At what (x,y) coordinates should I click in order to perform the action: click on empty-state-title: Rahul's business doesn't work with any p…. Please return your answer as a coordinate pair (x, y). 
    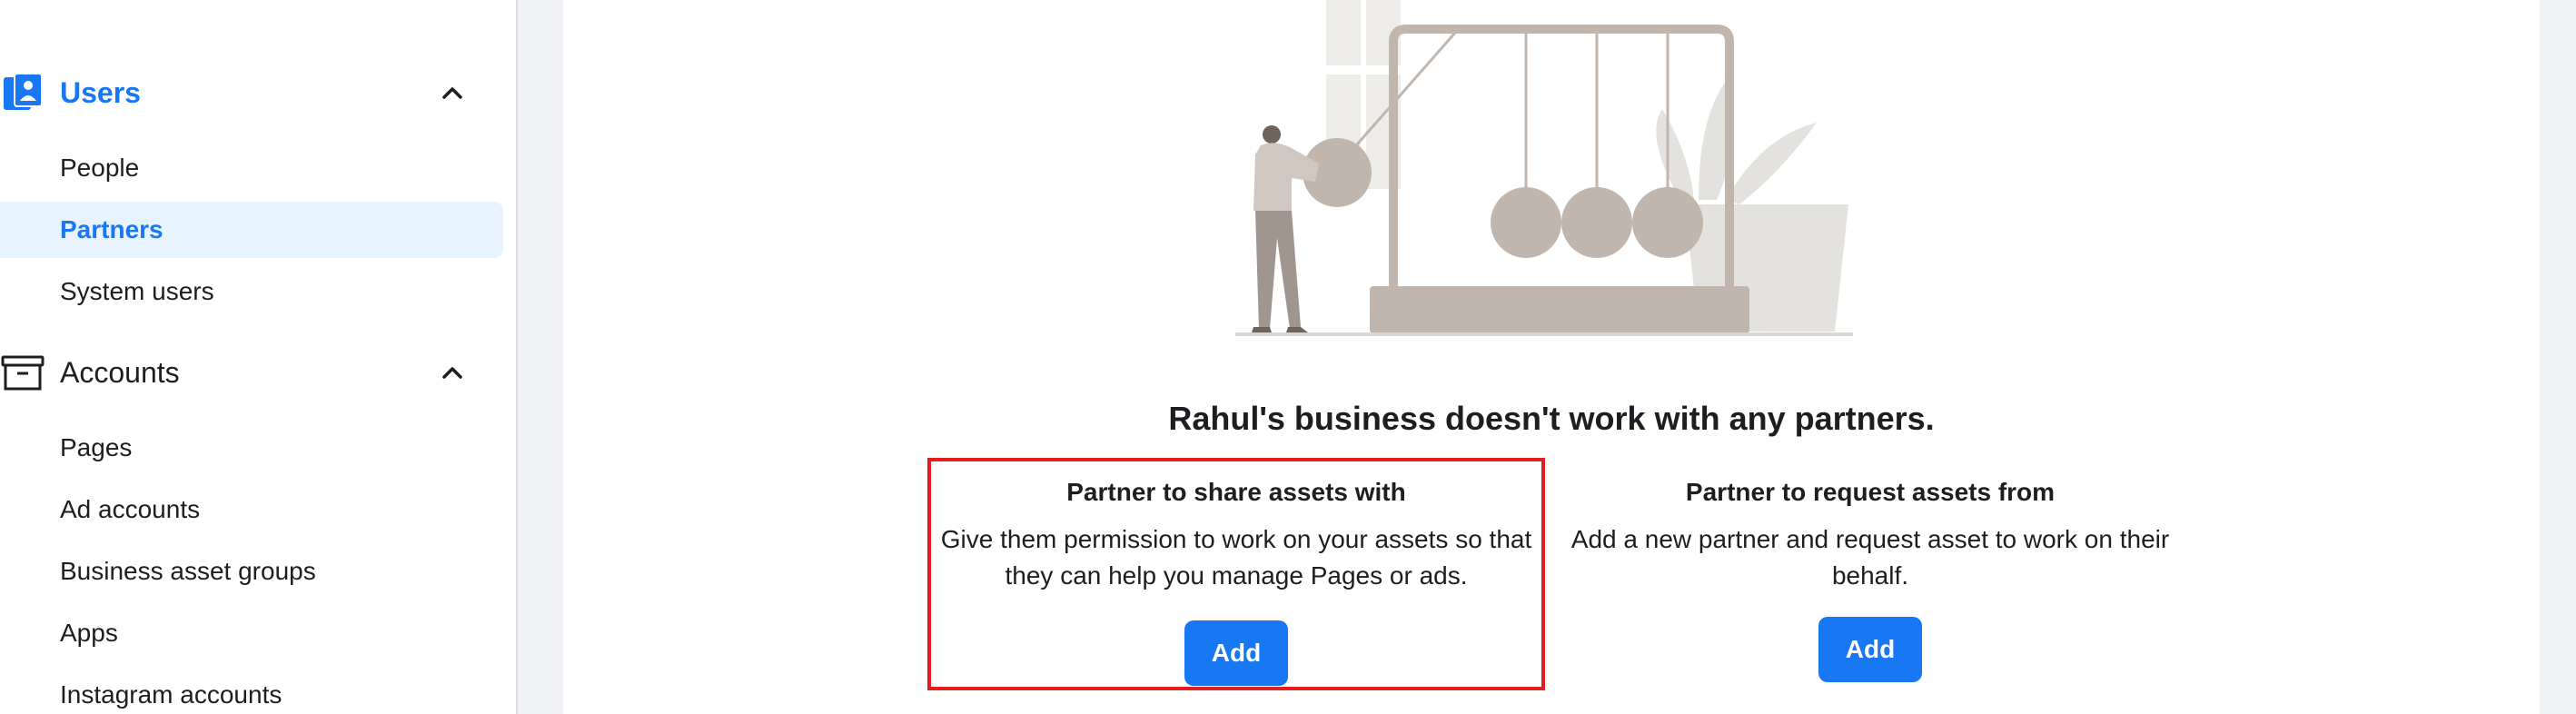
    Looking at the image, I should click on (1551, 418).